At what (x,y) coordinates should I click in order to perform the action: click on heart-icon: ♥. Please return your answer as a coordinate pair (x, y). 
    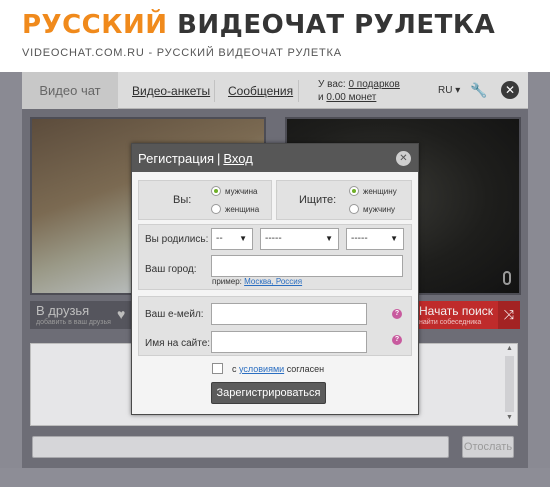
    Looking at the image, I should click on (121, 314).